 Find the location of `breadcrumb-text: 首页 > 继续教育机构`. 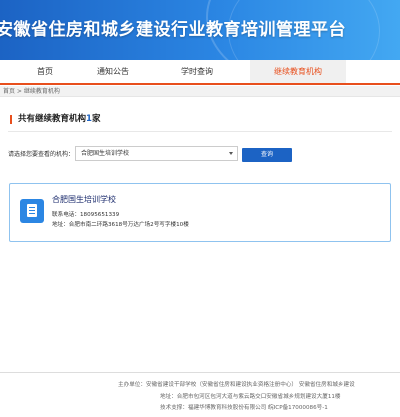

breadcrumb-text: 首页 > 继续教育机构 is located at coordinates (31, 91).